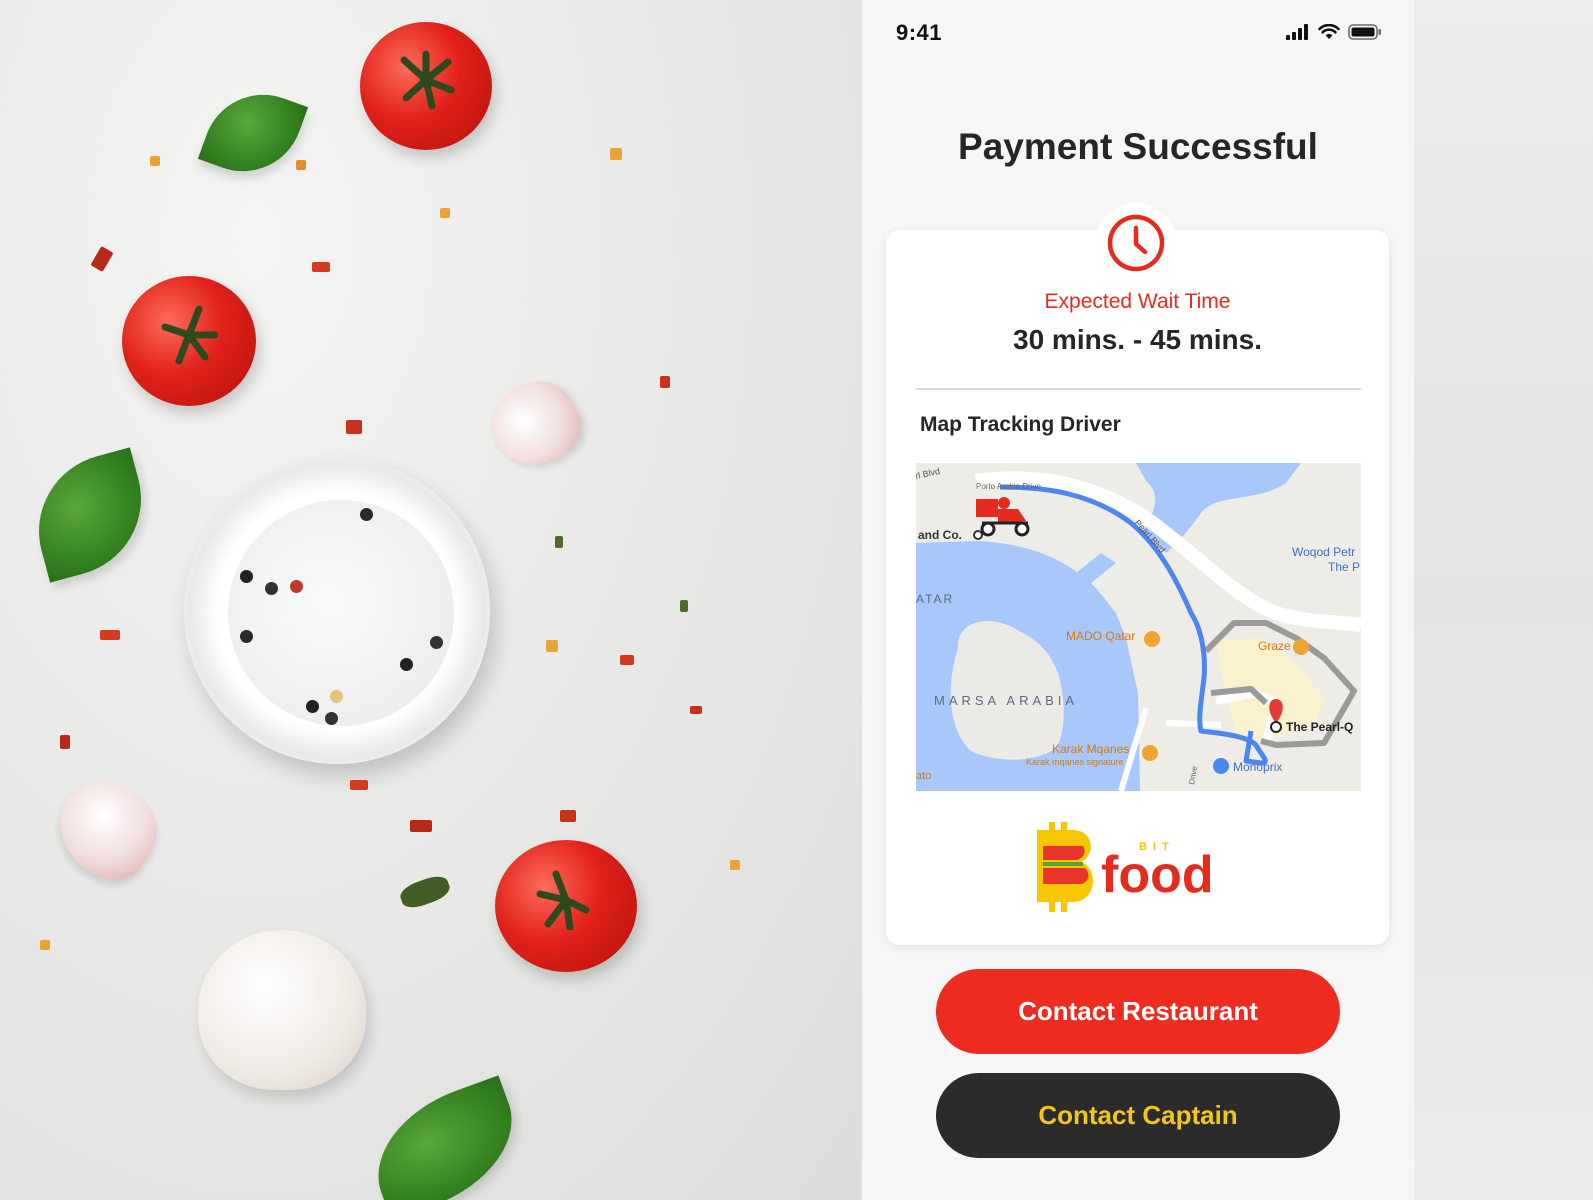 The image size is (1593, 1200). I want to click on bitfood-logo: BIT food, so click(1141, 868).